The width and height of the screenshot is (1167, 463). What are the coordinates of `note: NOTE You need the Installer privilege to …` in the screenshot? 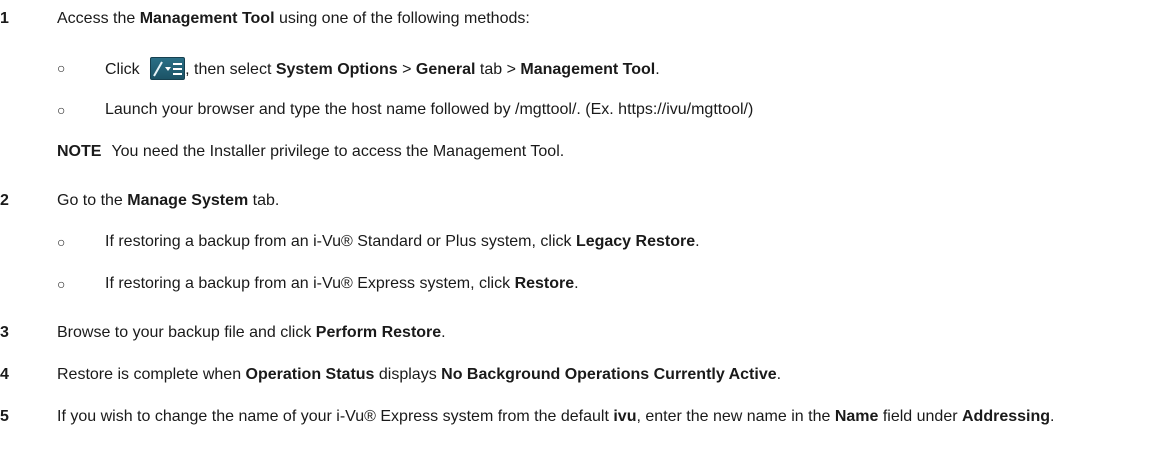 It's located at (310, 152).